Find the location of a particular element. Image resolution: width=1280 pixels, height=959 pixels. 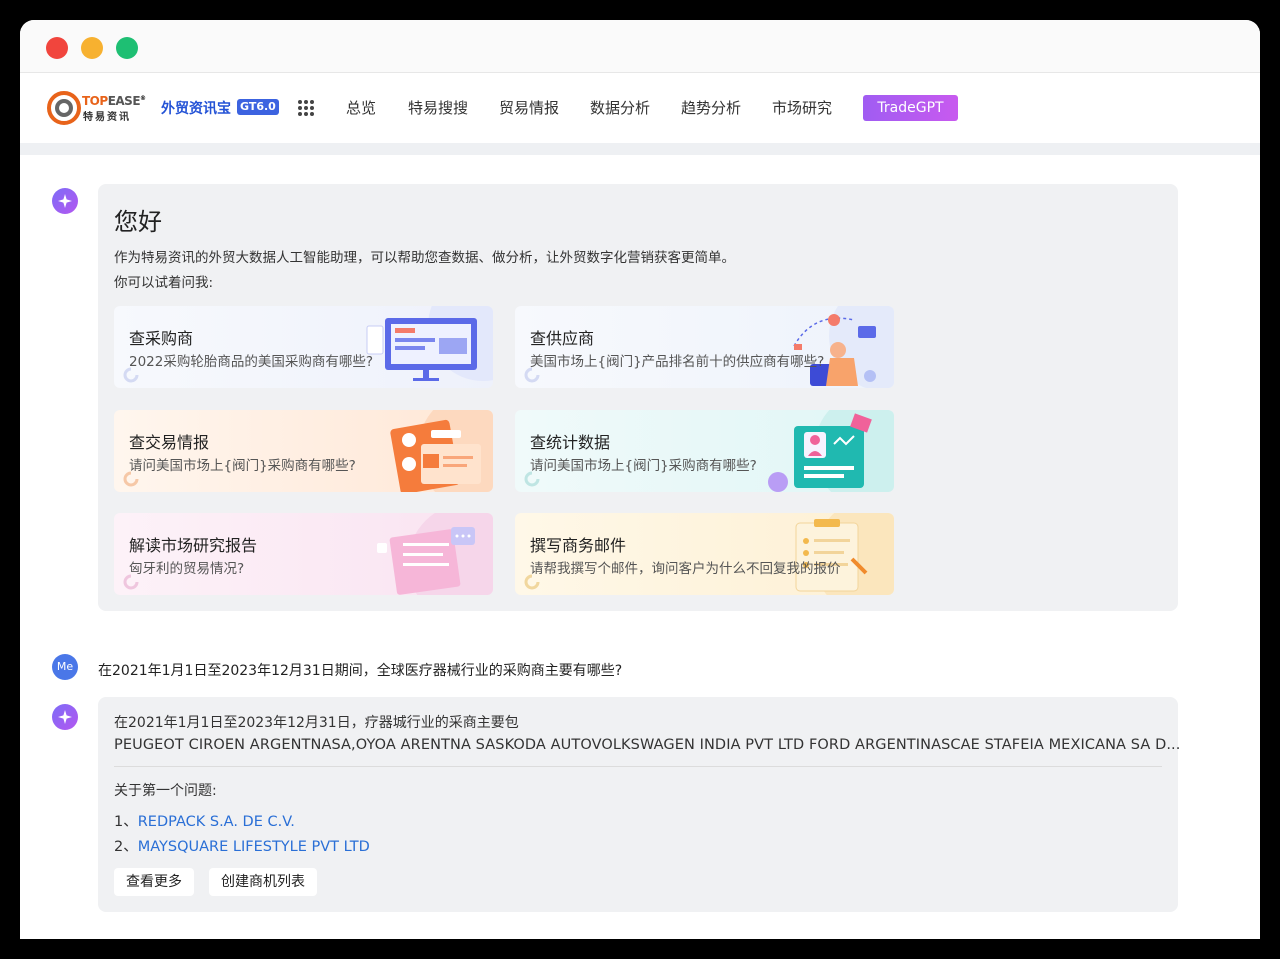

card-subtitle: 美国市场上{阀门}产品排名前十的供应商有哪些? is located at coordinates (677, 362).